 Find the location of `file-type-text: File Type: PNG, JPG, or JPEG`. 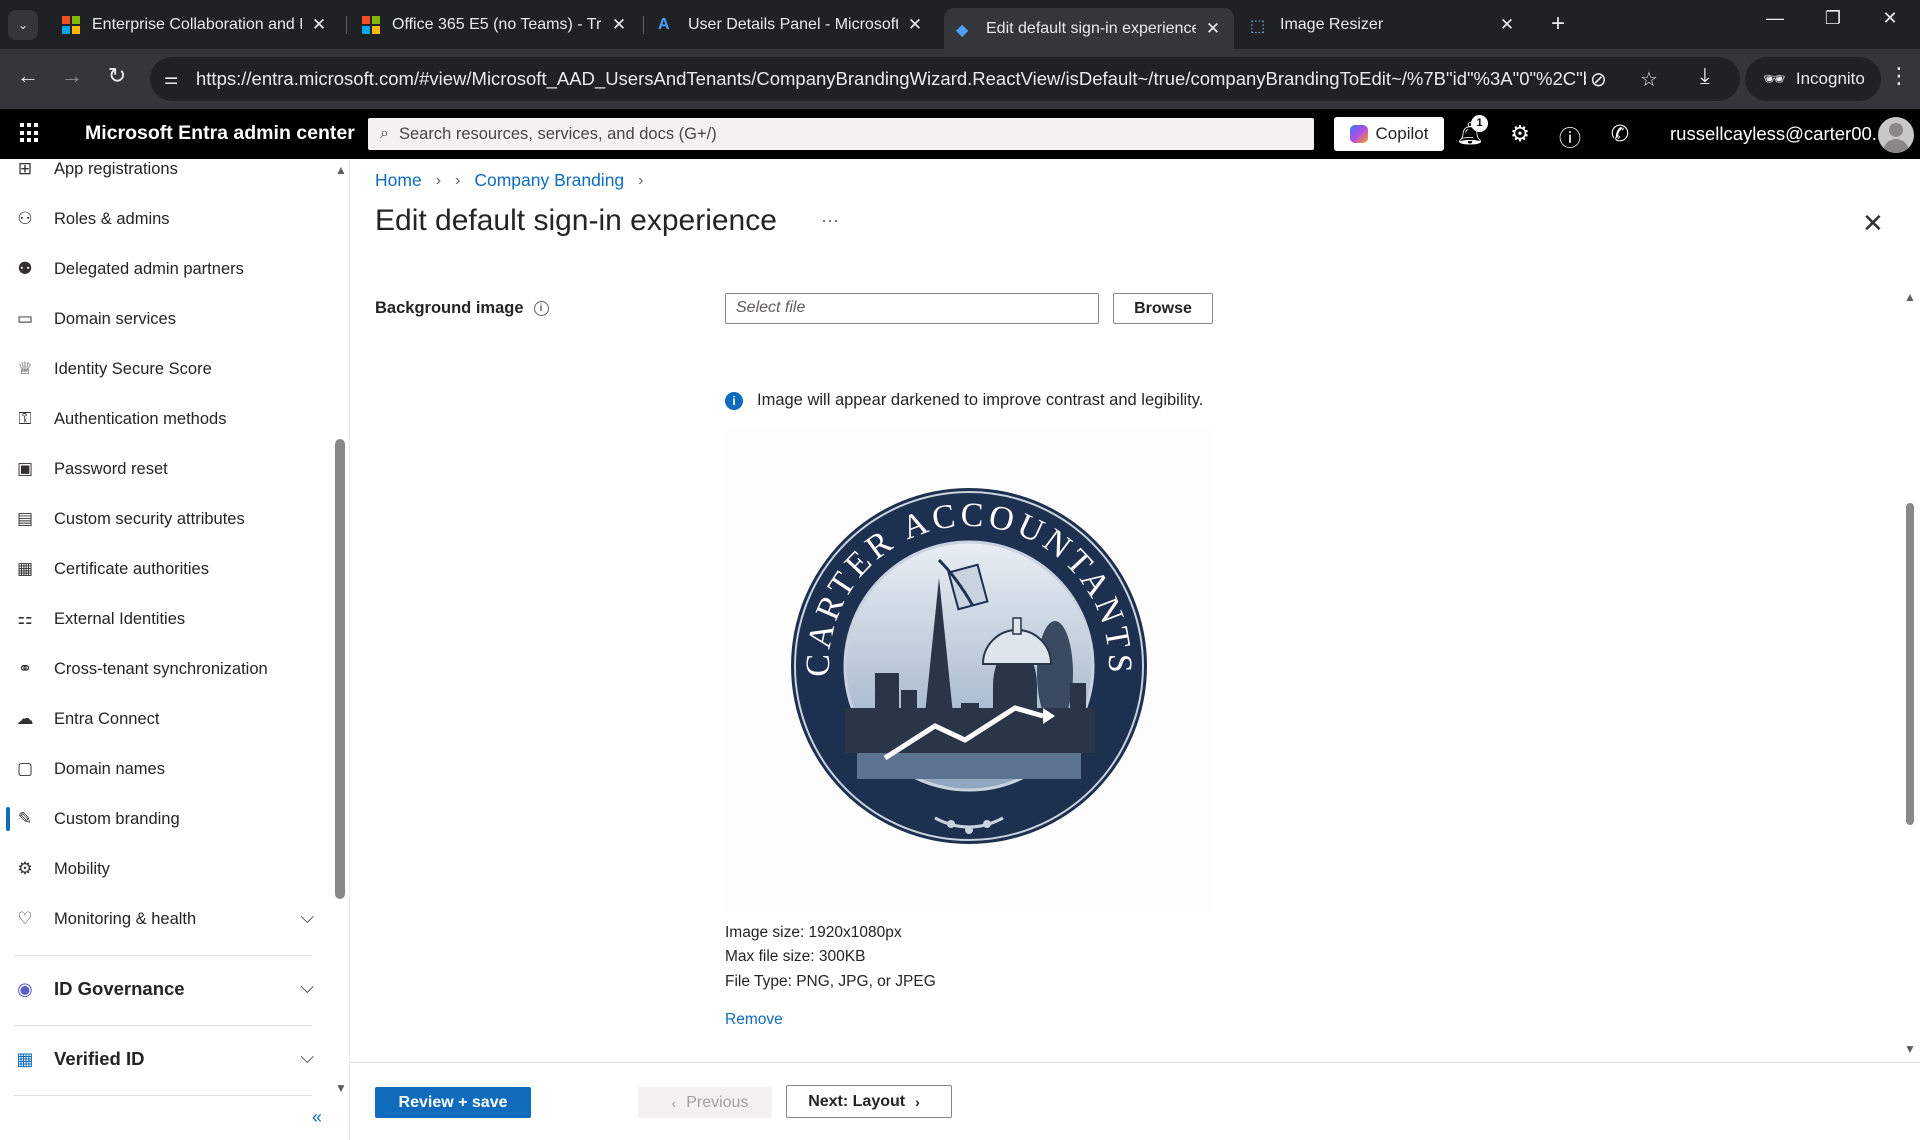

file-type-text: File Type: PNG, JPG, or JPEG is located at coordinates (830, 981).